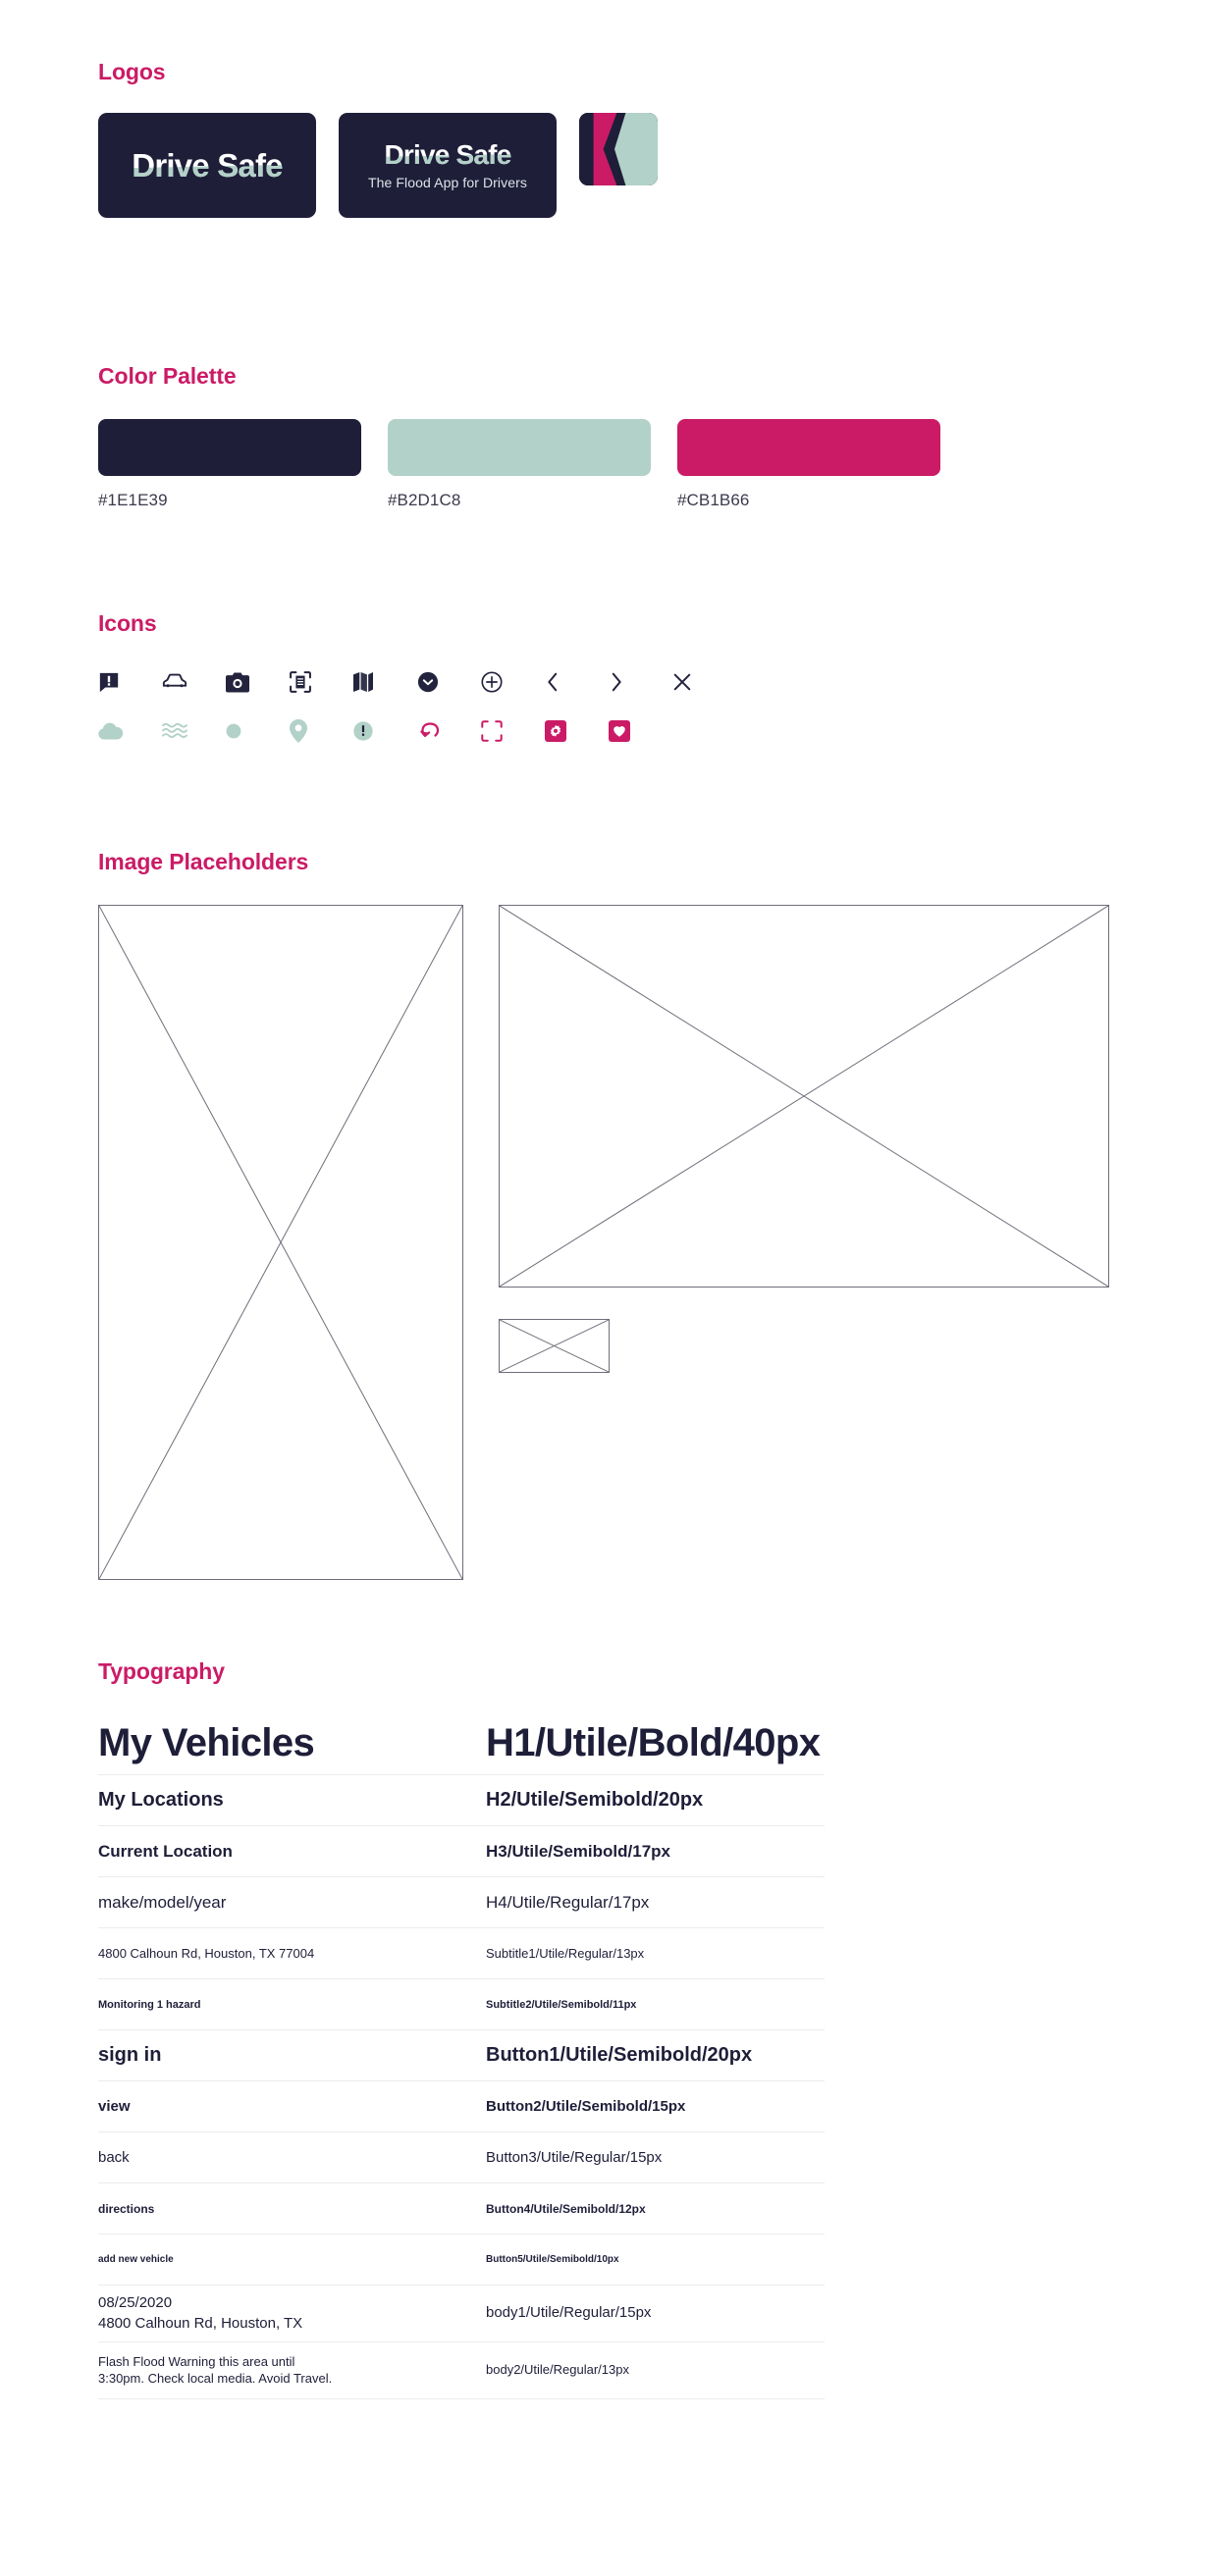 This screenshot has width=1227, height=2576. What do you see at coordinates (194, 682) in the screenshot?
I see `car-icon` at bounding box center [194, 682].